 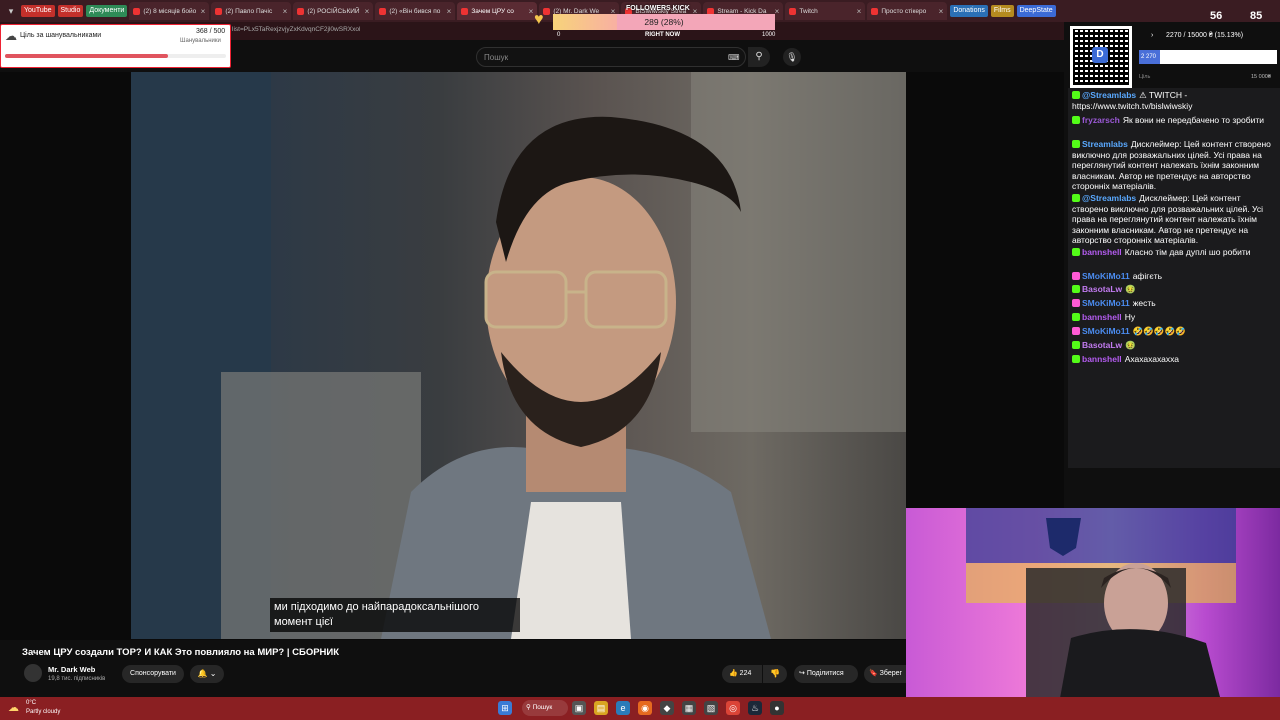 What do you see at coordinates (745, 673) in the screenshot?
I see `like-count: 224` at bounding box center [745, 673].